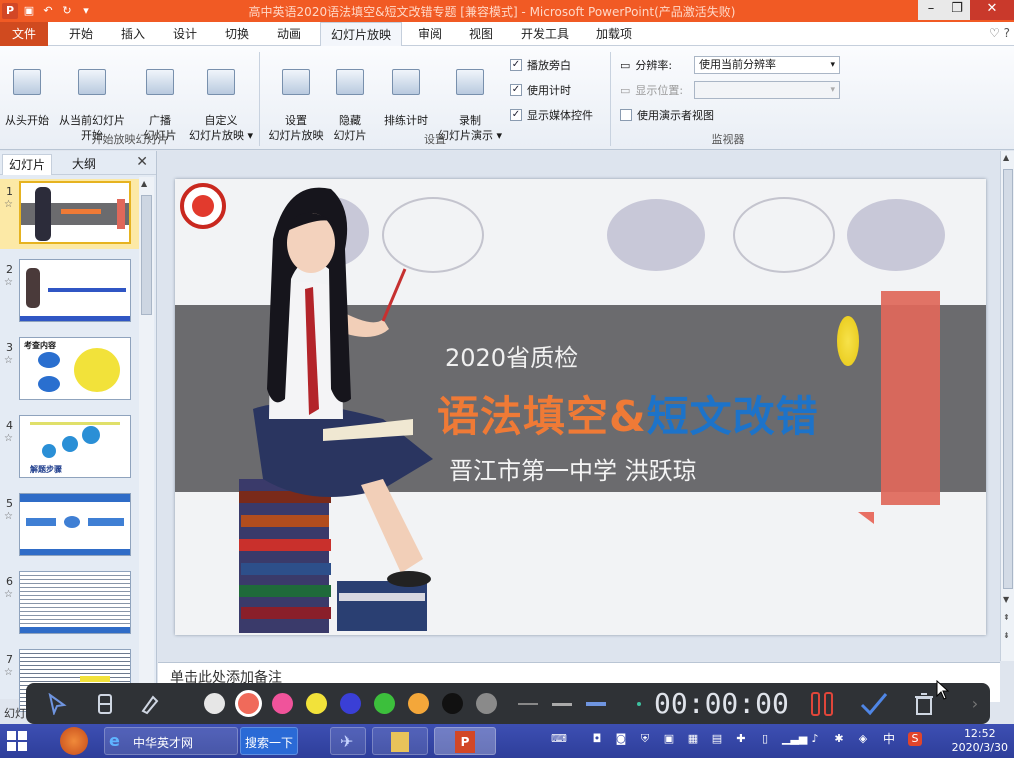 This screenshot has height=758, width=1014. What do you see at coordinates (67, 11) in the screenshot?
I see `redo-icon: ↻` at bounding box center [67, 11].